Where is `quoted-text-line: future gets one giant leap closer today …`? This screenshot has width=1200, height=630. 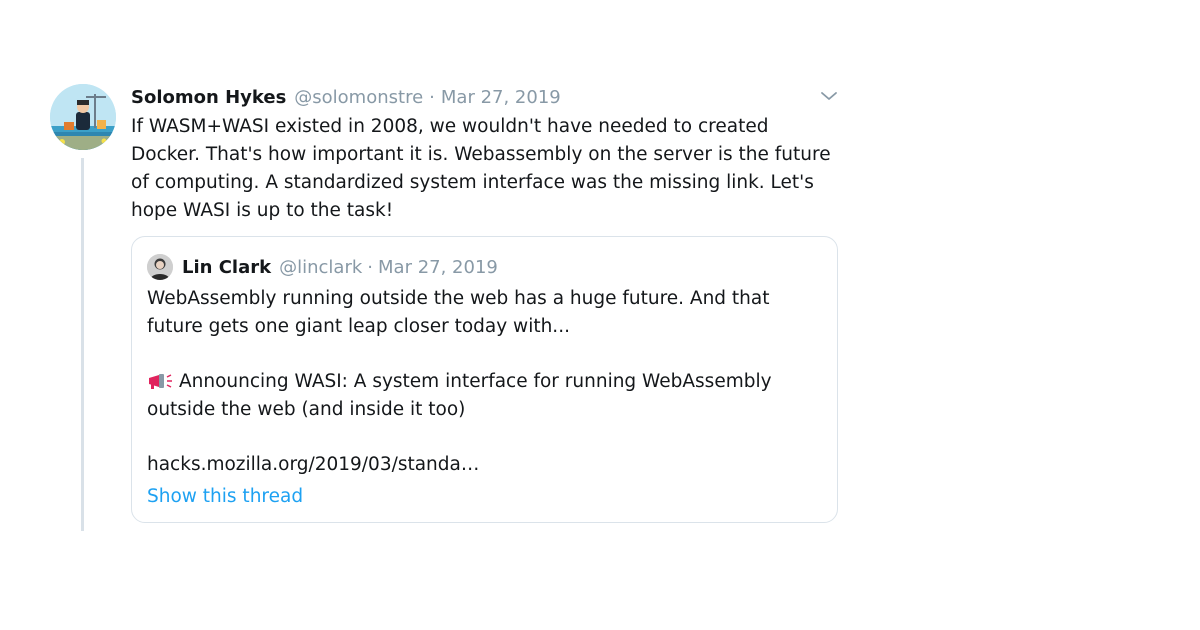
quoted-text-line: future gets one giant leap closer today … is located at coordinates (358, 326).